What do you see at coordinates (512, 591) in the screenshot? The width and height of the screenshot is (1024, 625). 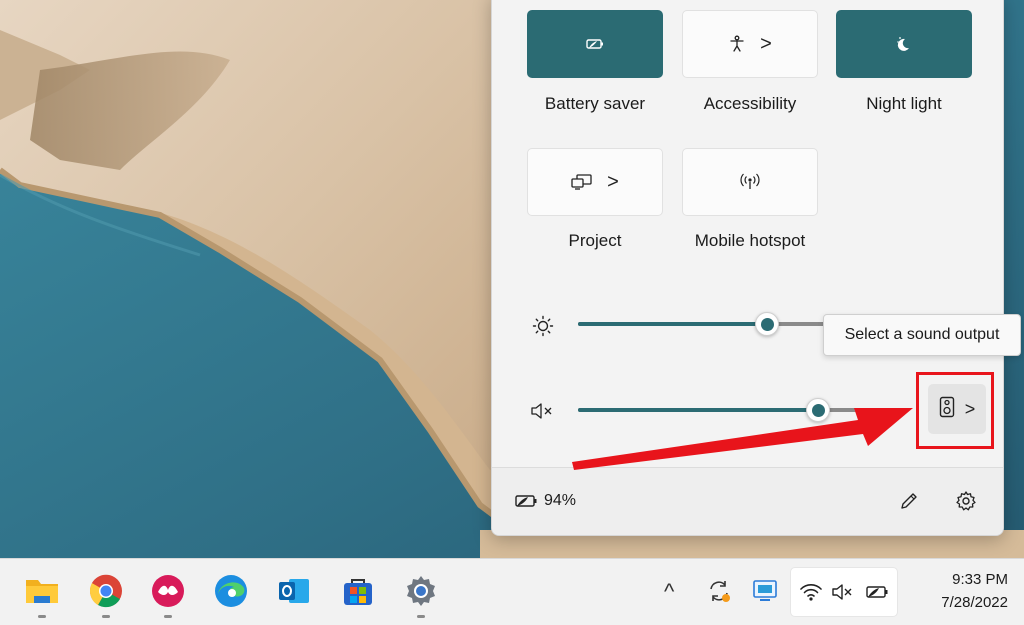 I see `taskbar: ^ 9:33 PM 7/28/2022` at bounding box center [512, 591].